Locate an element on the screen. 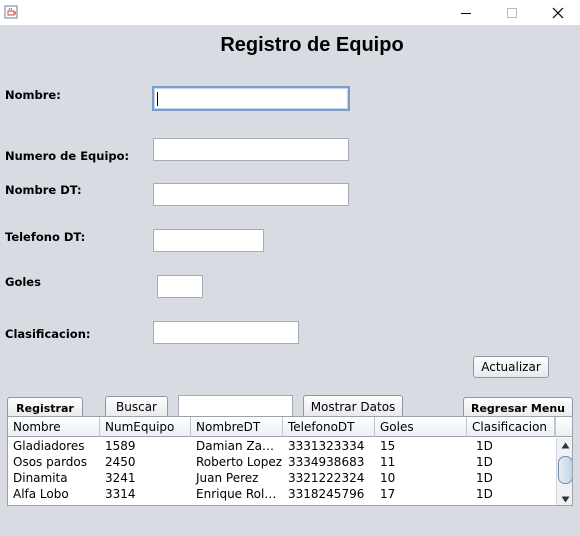 The image size is (580, 536). arrow-up-icon is located at coordinates (565, 445).